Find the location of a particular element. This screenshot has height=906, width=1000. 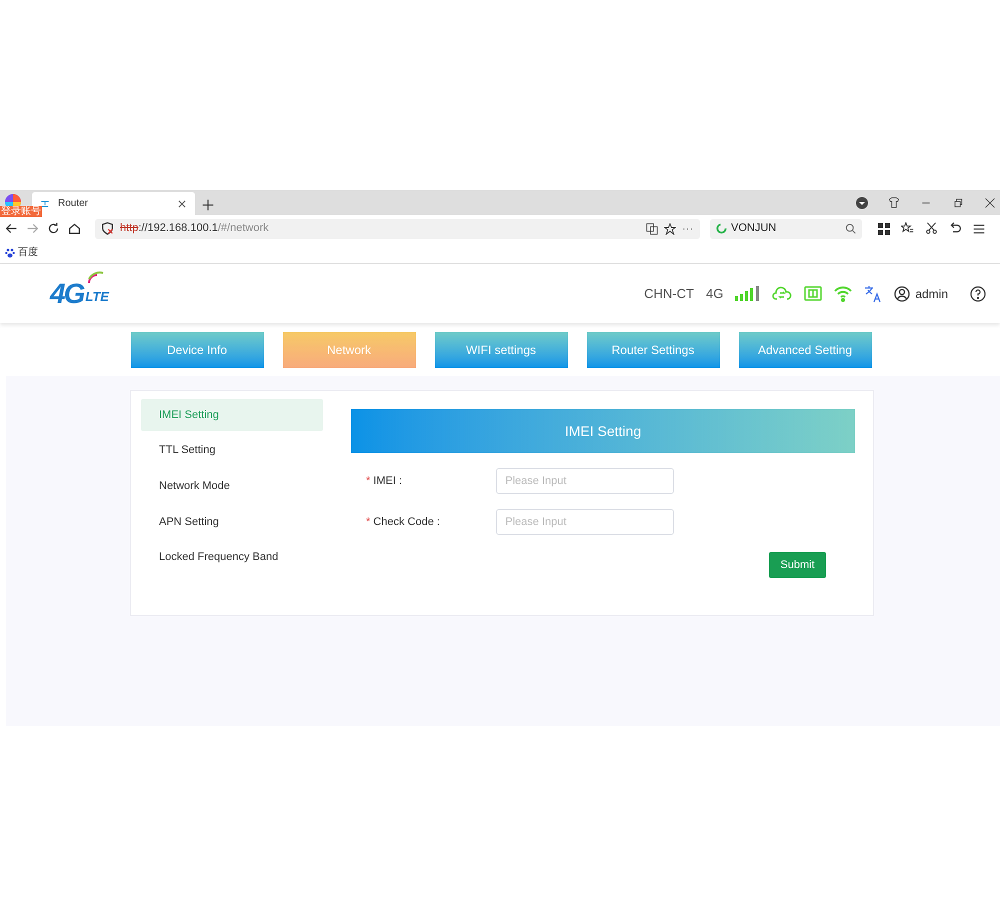

favorites-icon is located at coordinates (907, 228).